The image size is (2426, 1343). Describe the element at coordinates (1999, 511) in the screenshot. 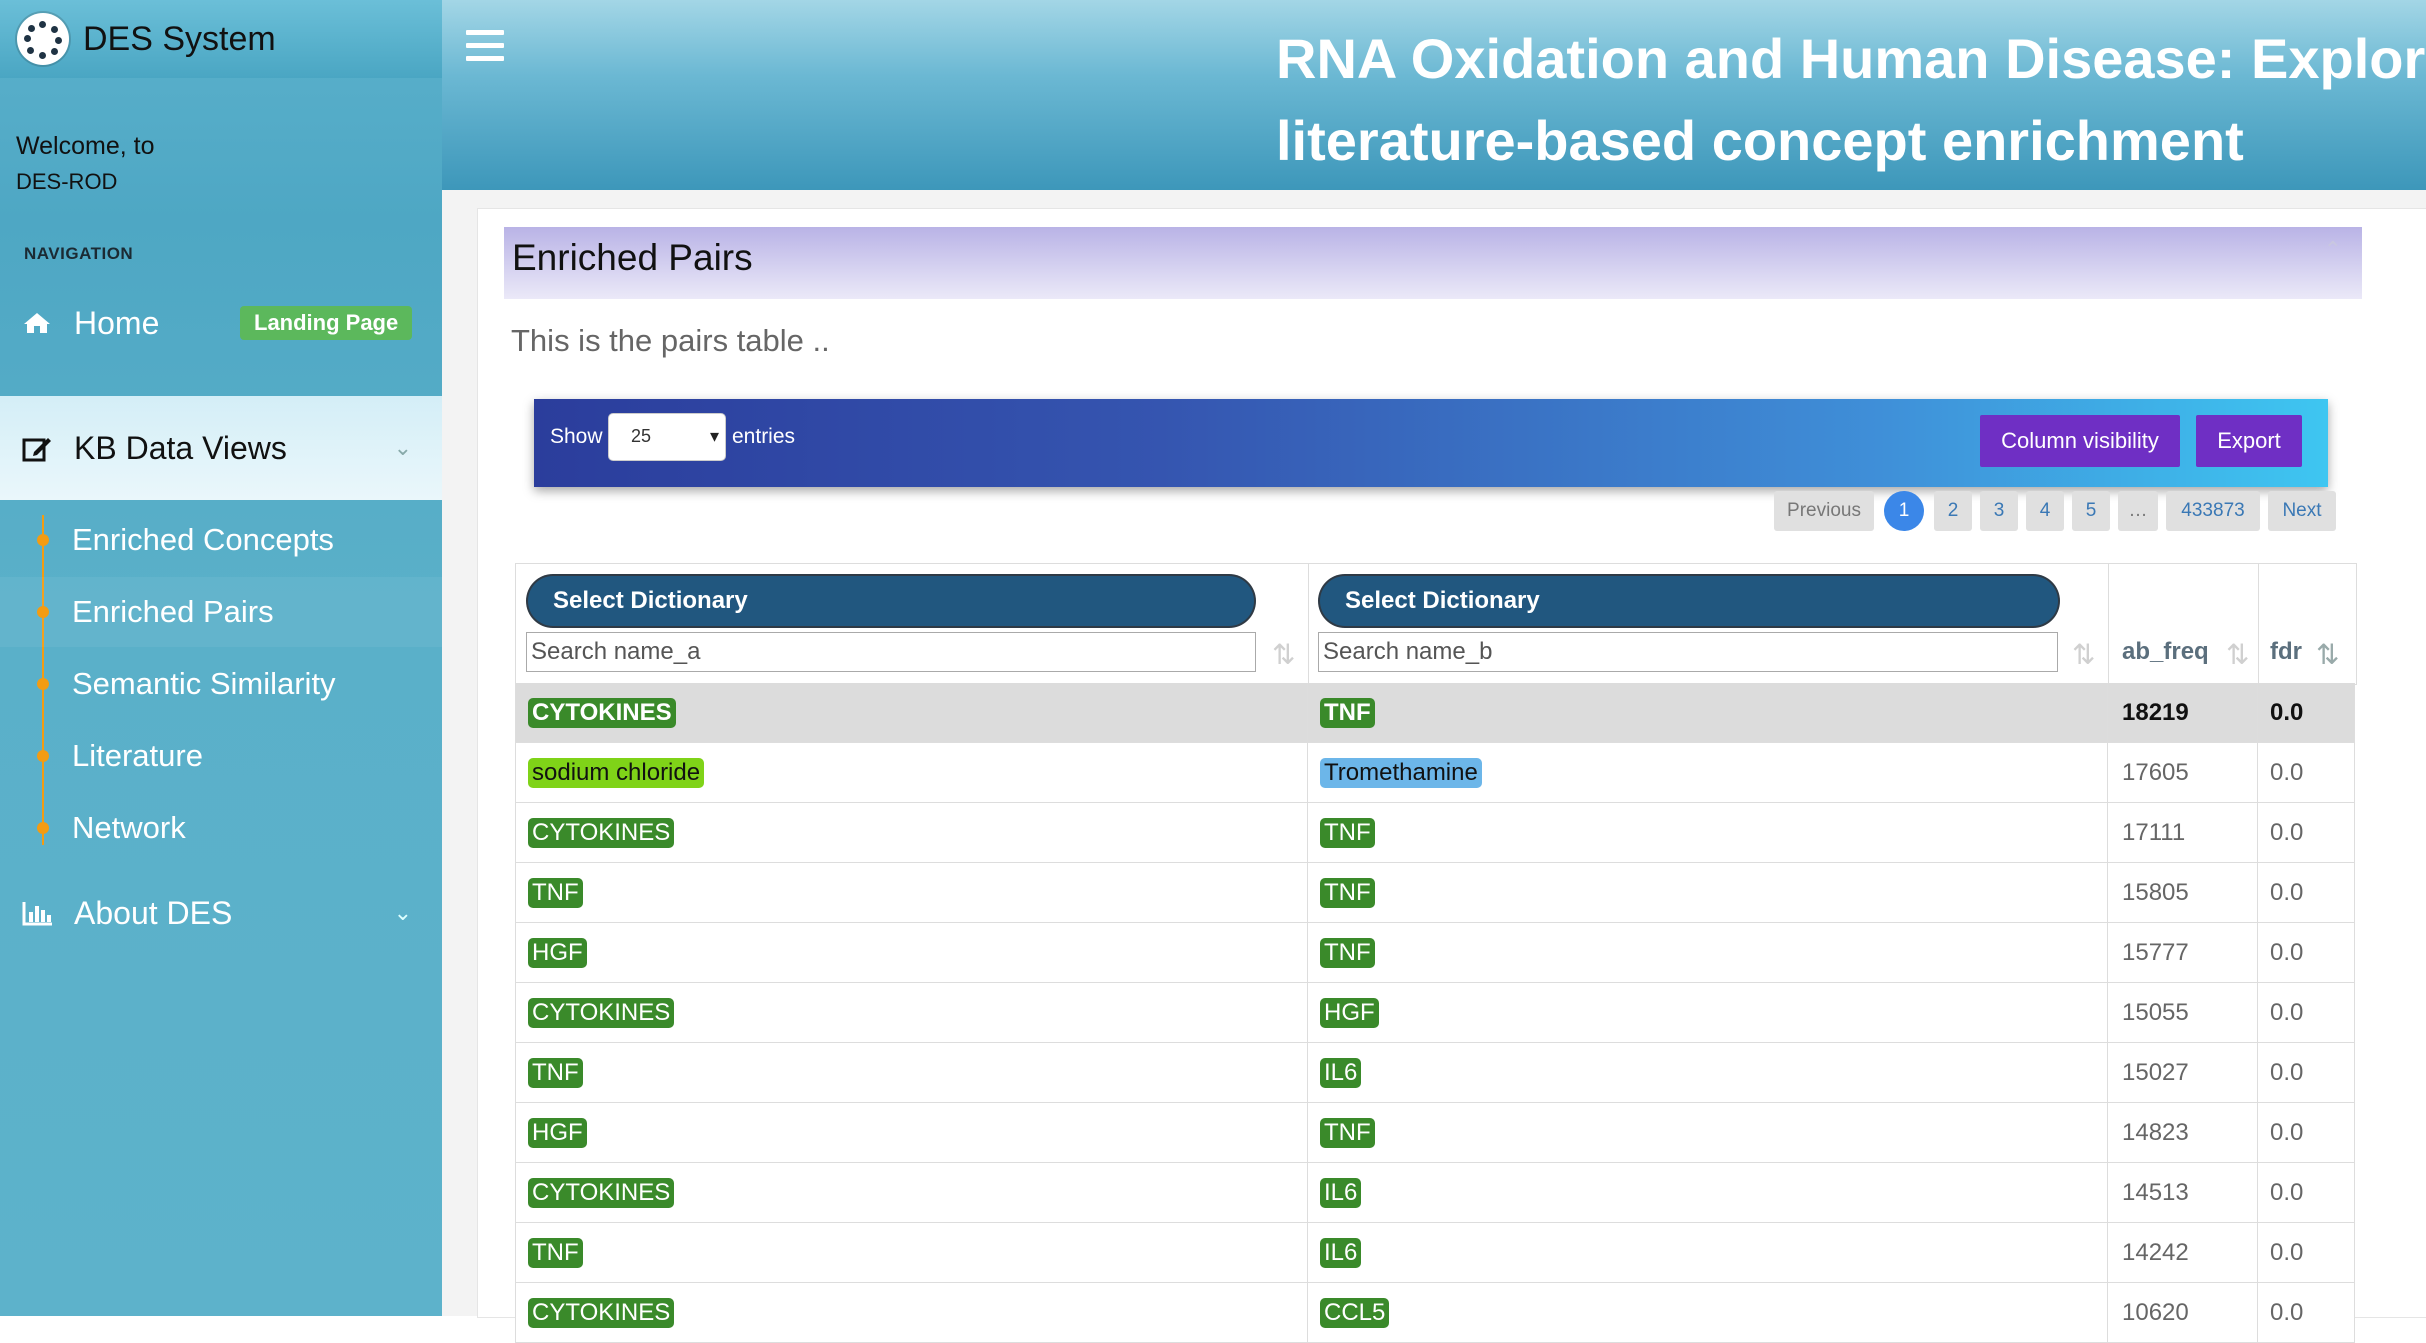

I see `pagination-page-3: 3` at that location.